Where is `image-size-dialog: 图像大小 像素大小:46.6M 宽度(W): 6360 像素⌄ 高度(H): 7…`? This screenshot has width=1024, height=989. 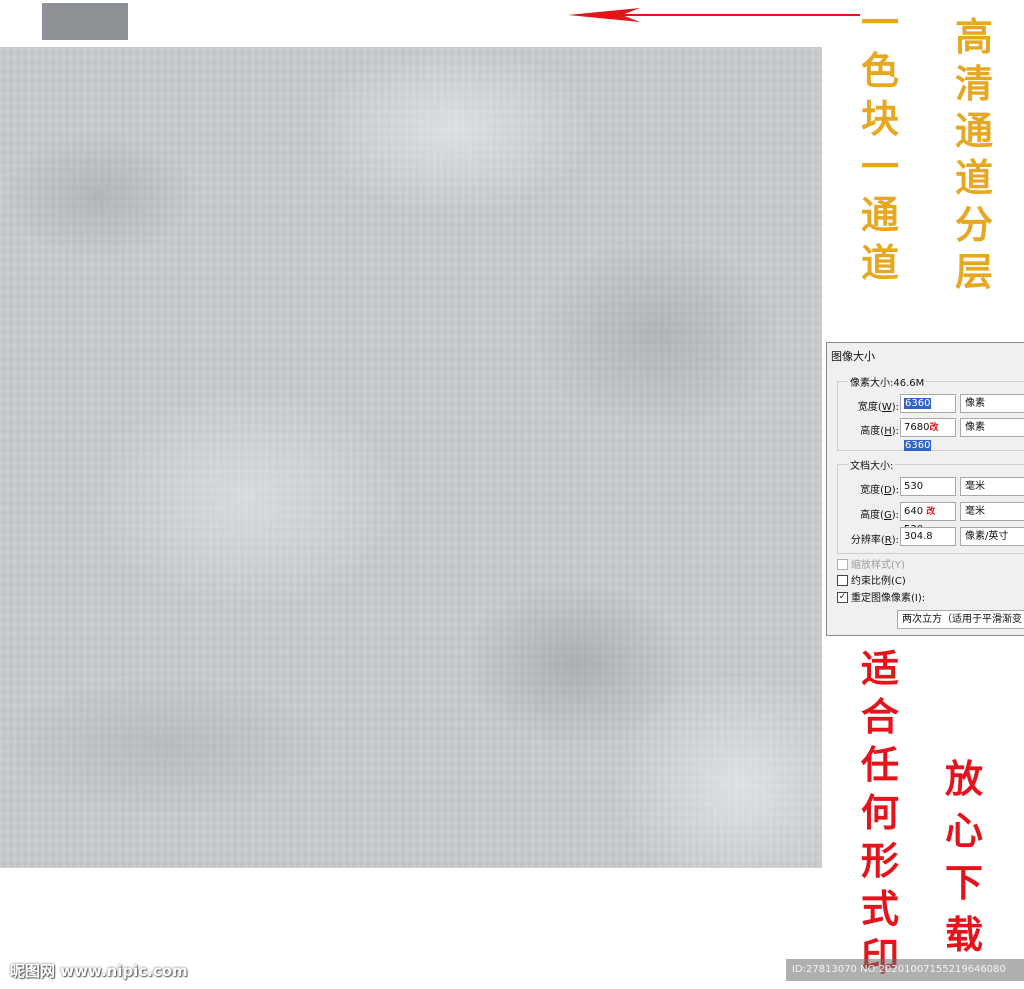
image-size-dialog: 图像大小 像素大小:46.6M 宽度(W): 6360 像素⌄ 高度(H): 7… is located at coordinates (925, 489).